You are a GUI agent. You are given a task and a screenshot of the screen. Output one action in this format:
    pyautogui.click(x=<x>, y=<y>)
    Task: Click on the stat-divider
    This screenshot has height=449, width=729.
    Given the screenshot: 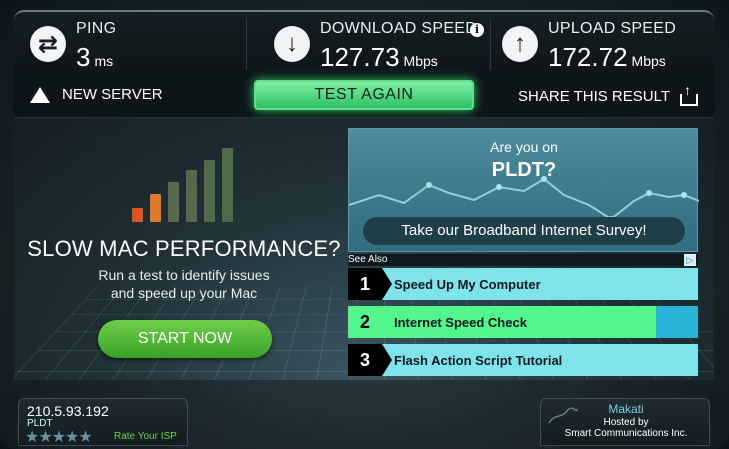 What is the action you would take?
    pyautogui.click(x=246, y=44)
    